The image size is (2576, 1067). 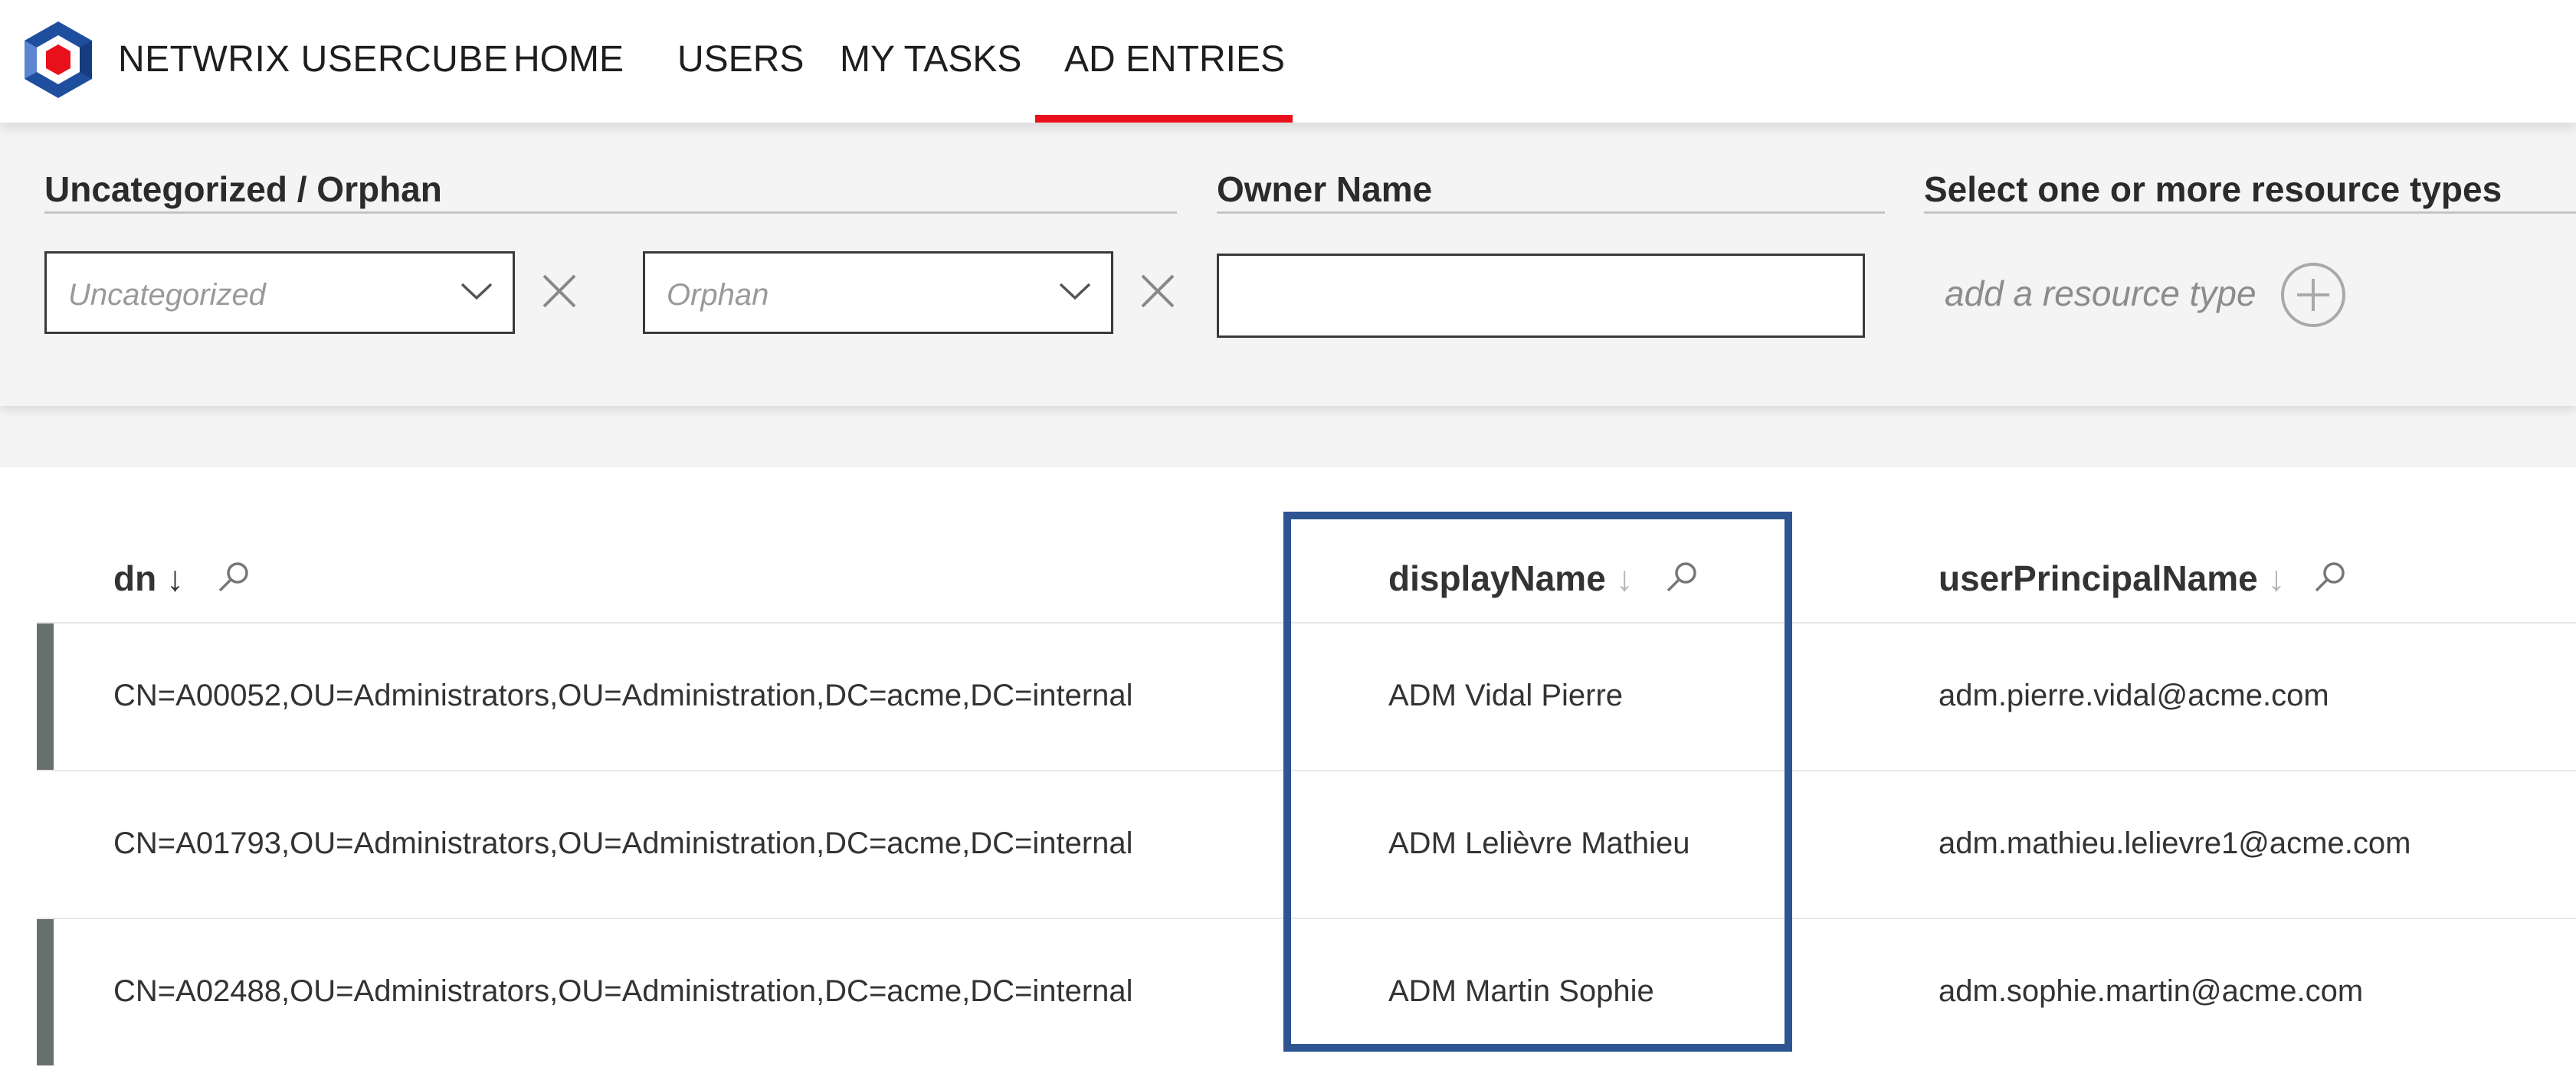 What do you see at coordinates (313, 59) in the screenshot?
I see `brand-name: NETWRIX USERCUBE` at bounding box center [313, 59].